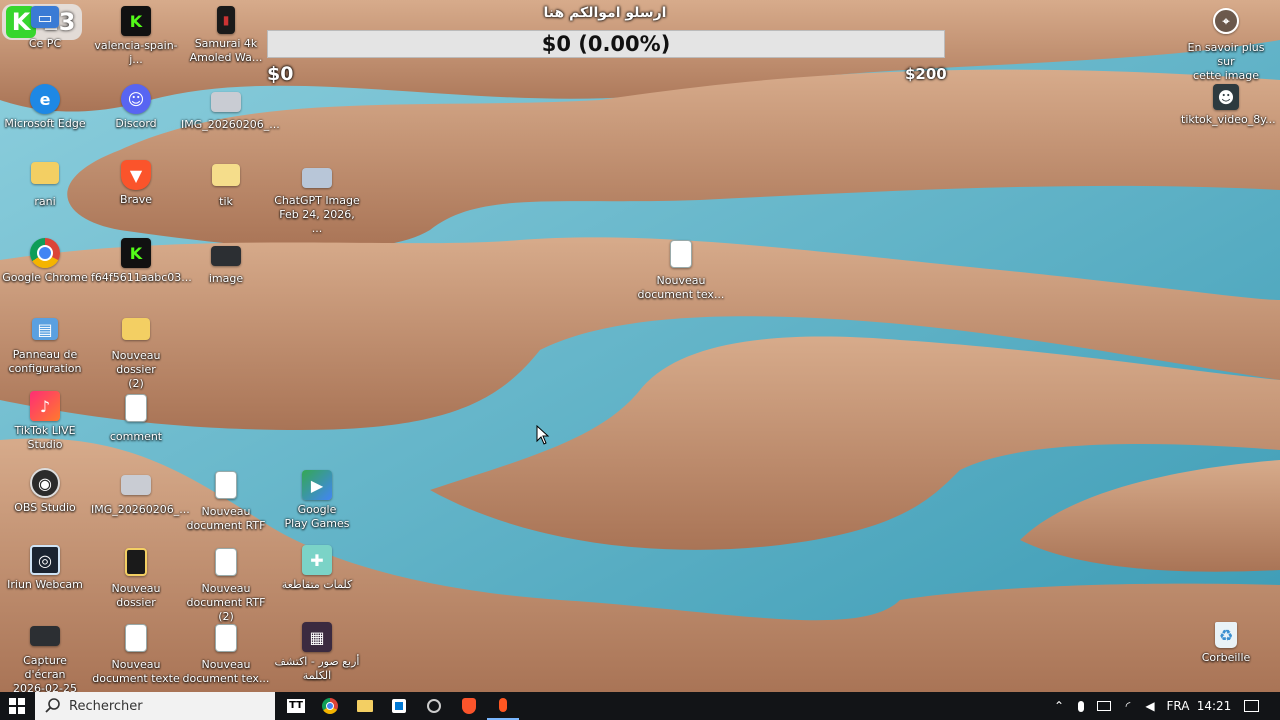 Image resolution: width=1280 pixels, height=720 pixels. What do you see at coordinates (136, 655) in the screenshot?
I see `desktop-icon-nouveau-document-texte: Nouveau document texte` at bounding box center [136, 655].